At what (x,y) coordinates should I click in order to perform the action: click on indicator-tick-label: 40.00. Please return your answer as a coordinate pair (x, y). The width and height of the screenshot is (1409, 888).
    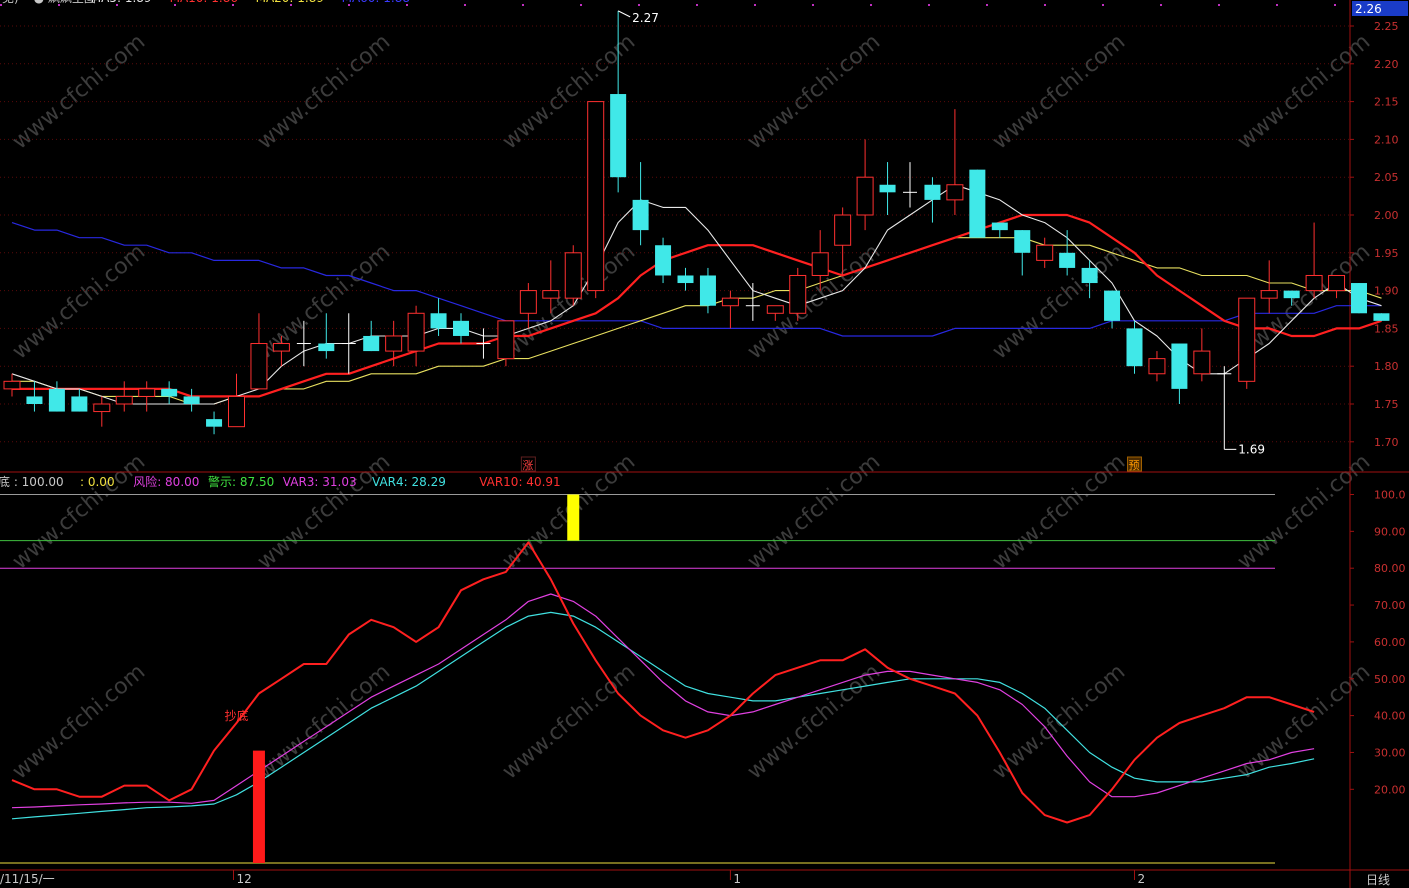
    Looking at the image, I should click on (1390, 716).